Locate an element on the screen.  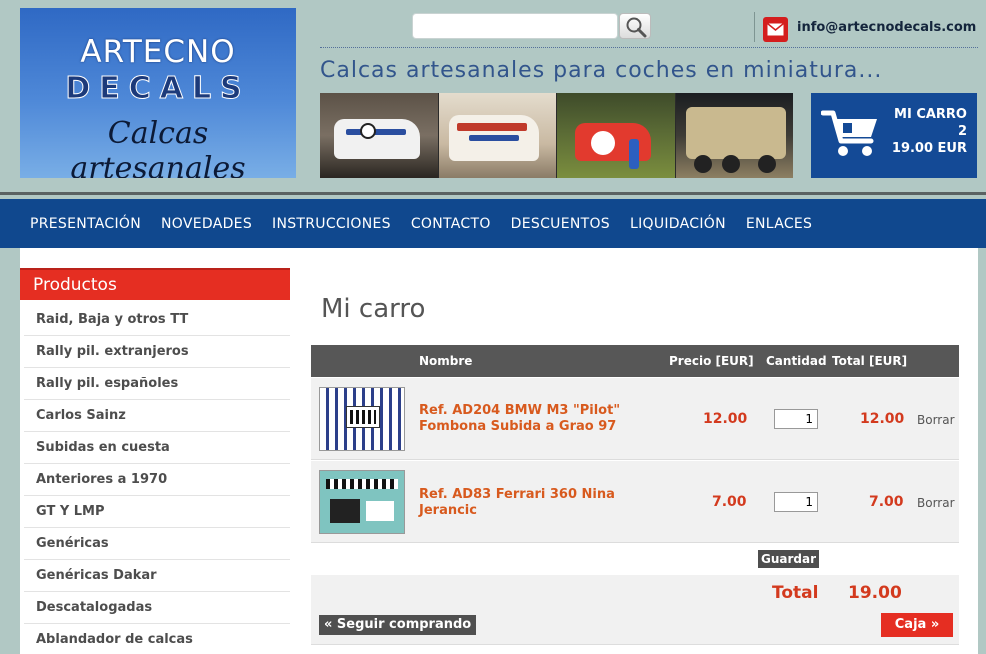
nav-enlaces: ENLACES is located at coordinates (779, 224).